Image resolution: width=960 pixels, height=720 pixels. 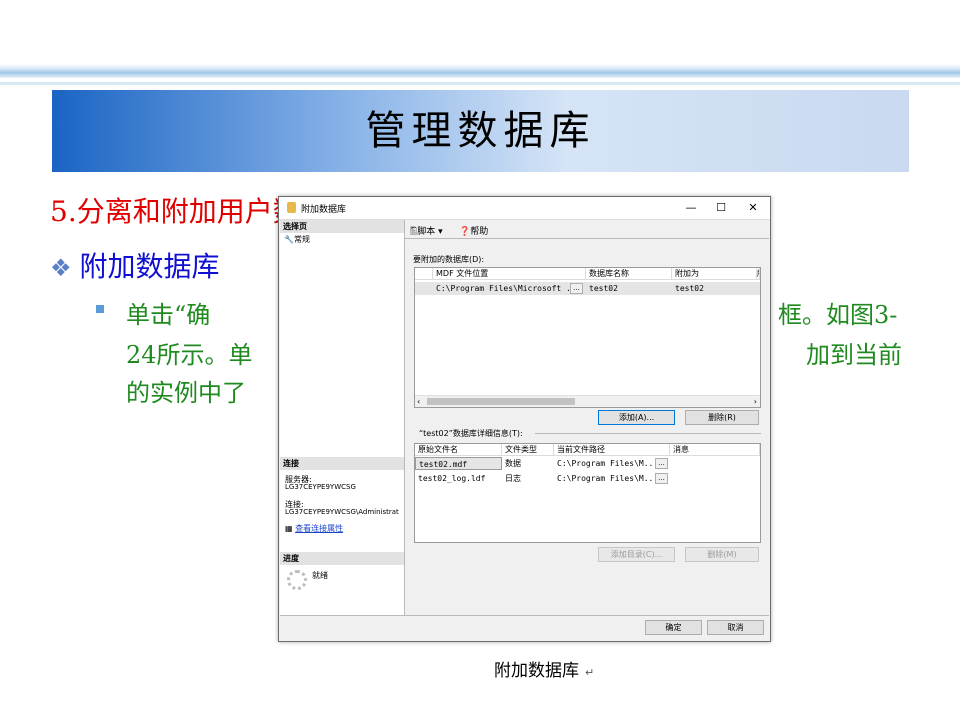 I want to click on toolbar-separator, so click(x=587, y=238).